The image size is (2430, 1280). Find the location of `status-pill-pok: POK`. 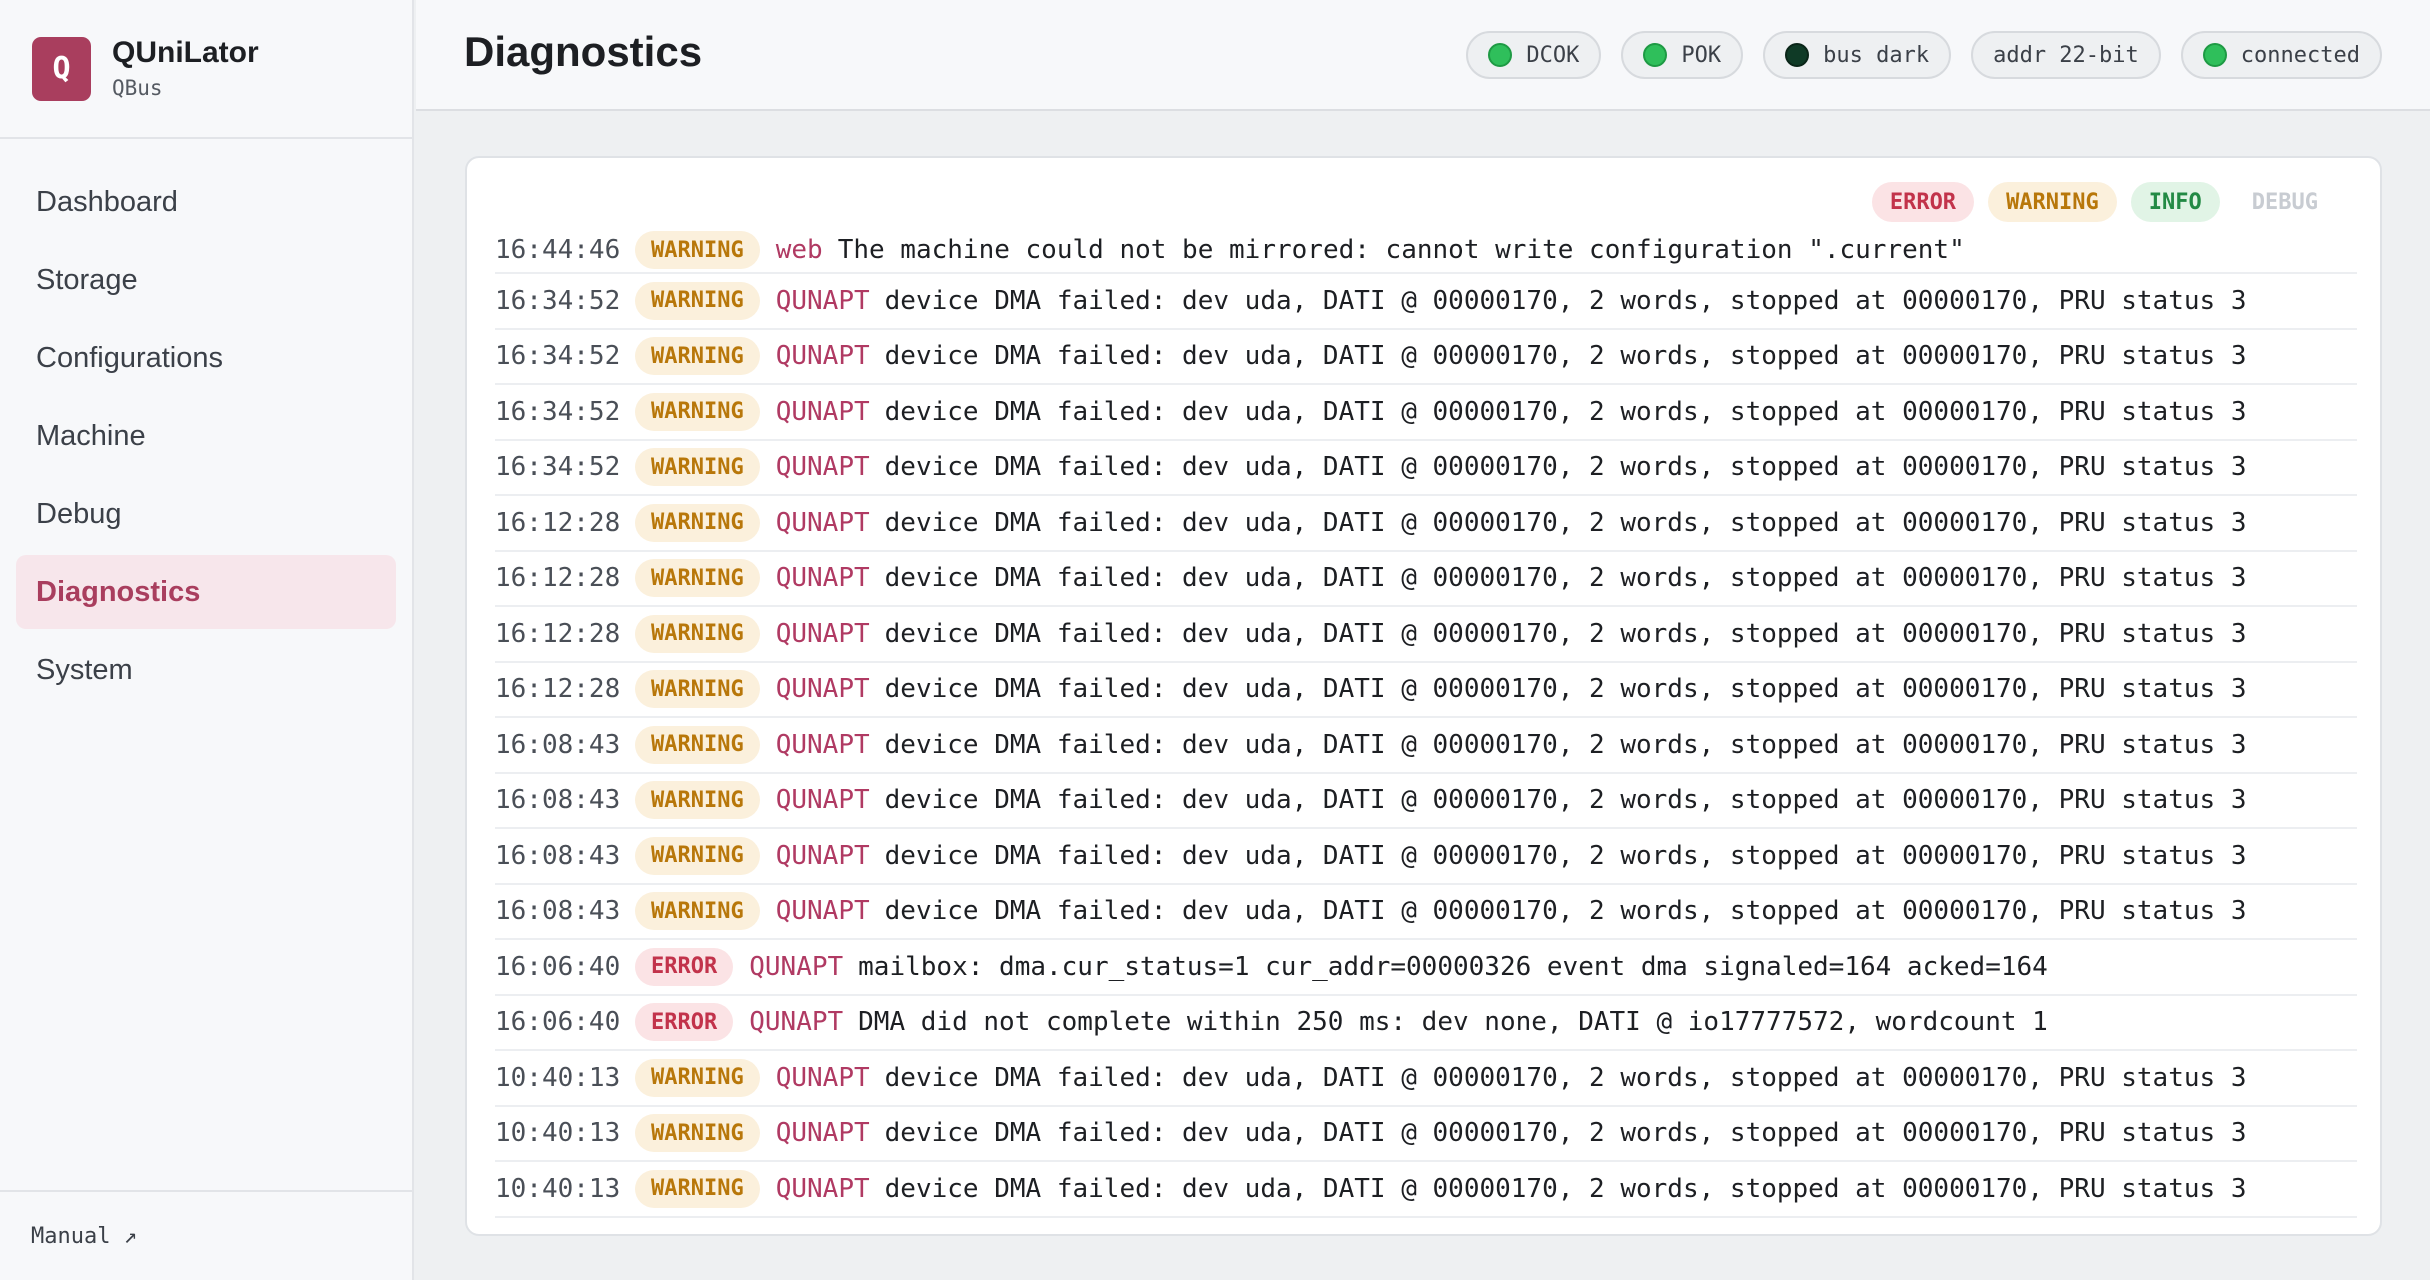

status-pill-pok: POK is located at coordinates (1682, 55).